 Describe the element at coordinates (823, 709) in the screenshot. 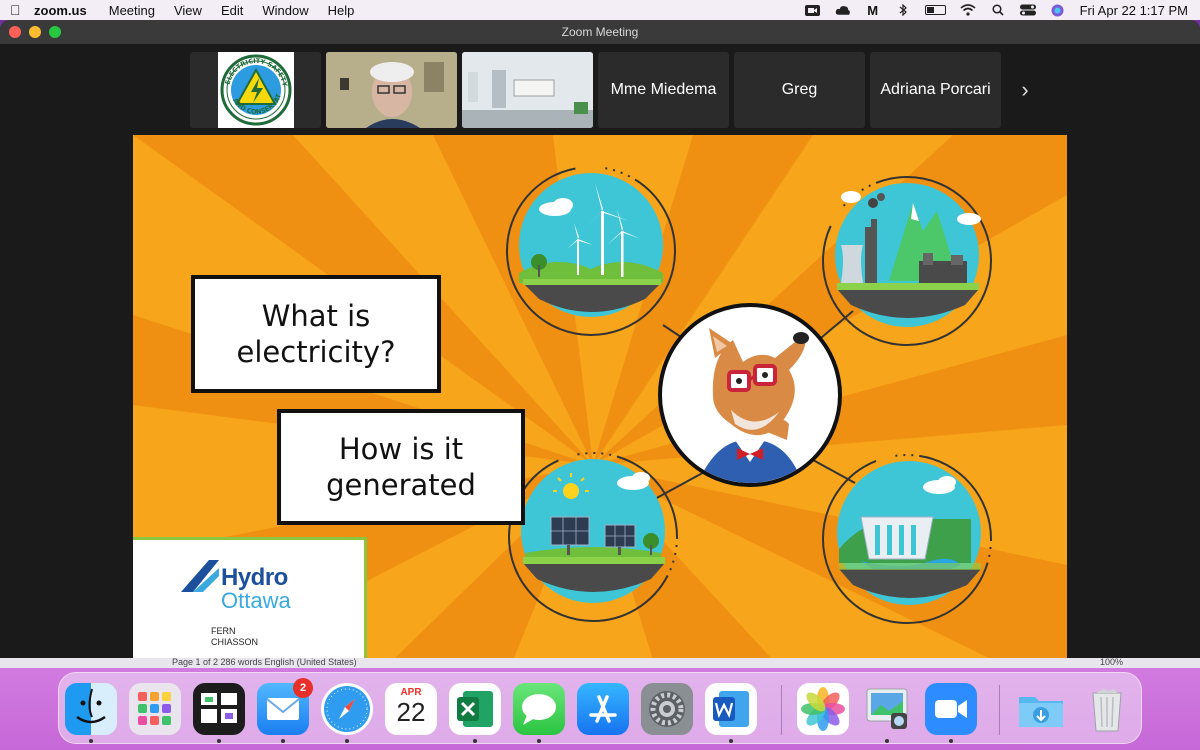

I see `photos-icon` at that location.